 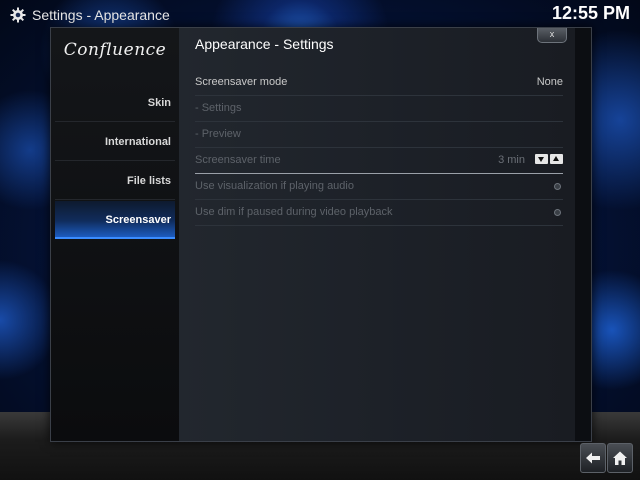 I want to click on home-icon, so click(x=620, y=458).